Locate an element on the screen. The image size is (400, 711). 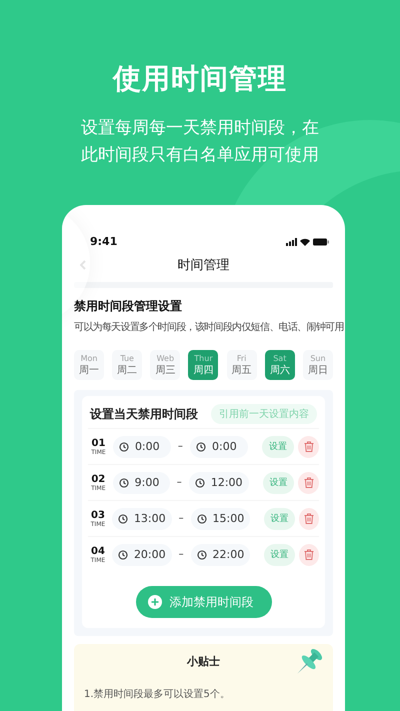
wifi-icon is located at coordinates (305, 242).